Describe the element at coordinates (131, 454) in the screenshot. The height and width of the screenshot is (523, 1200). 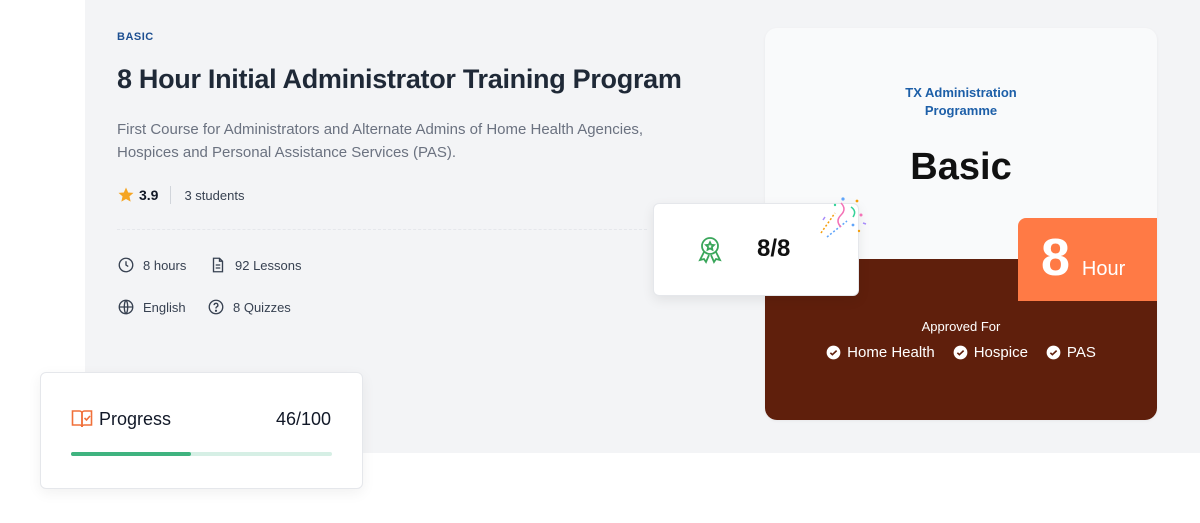
I see `progress-bar-fill` at that location.